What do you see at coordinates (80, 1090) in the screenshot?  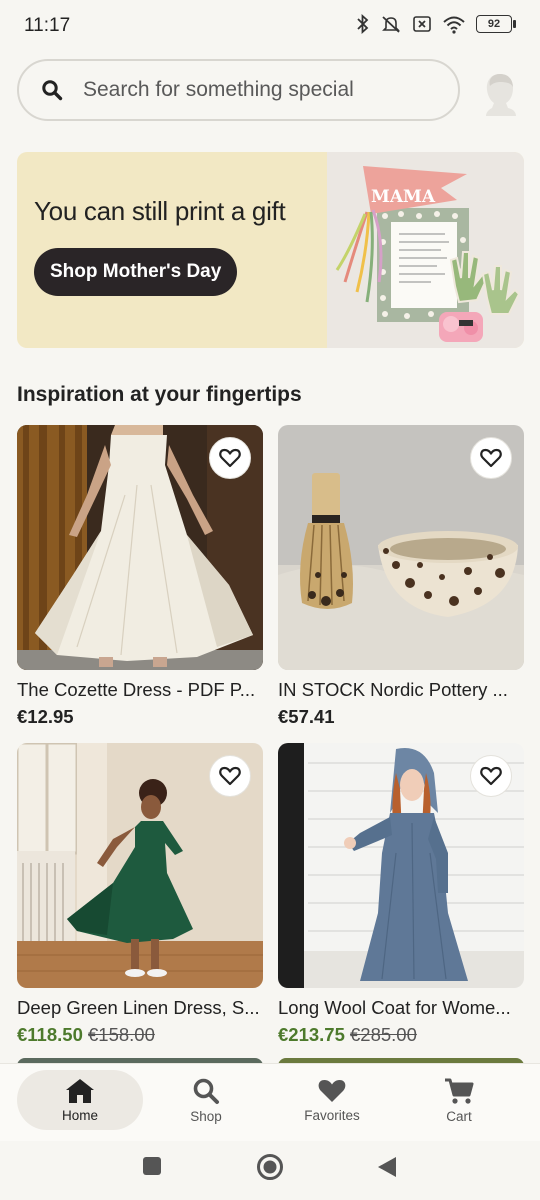 I see `home-icon` at bounding box center [80, 1090].